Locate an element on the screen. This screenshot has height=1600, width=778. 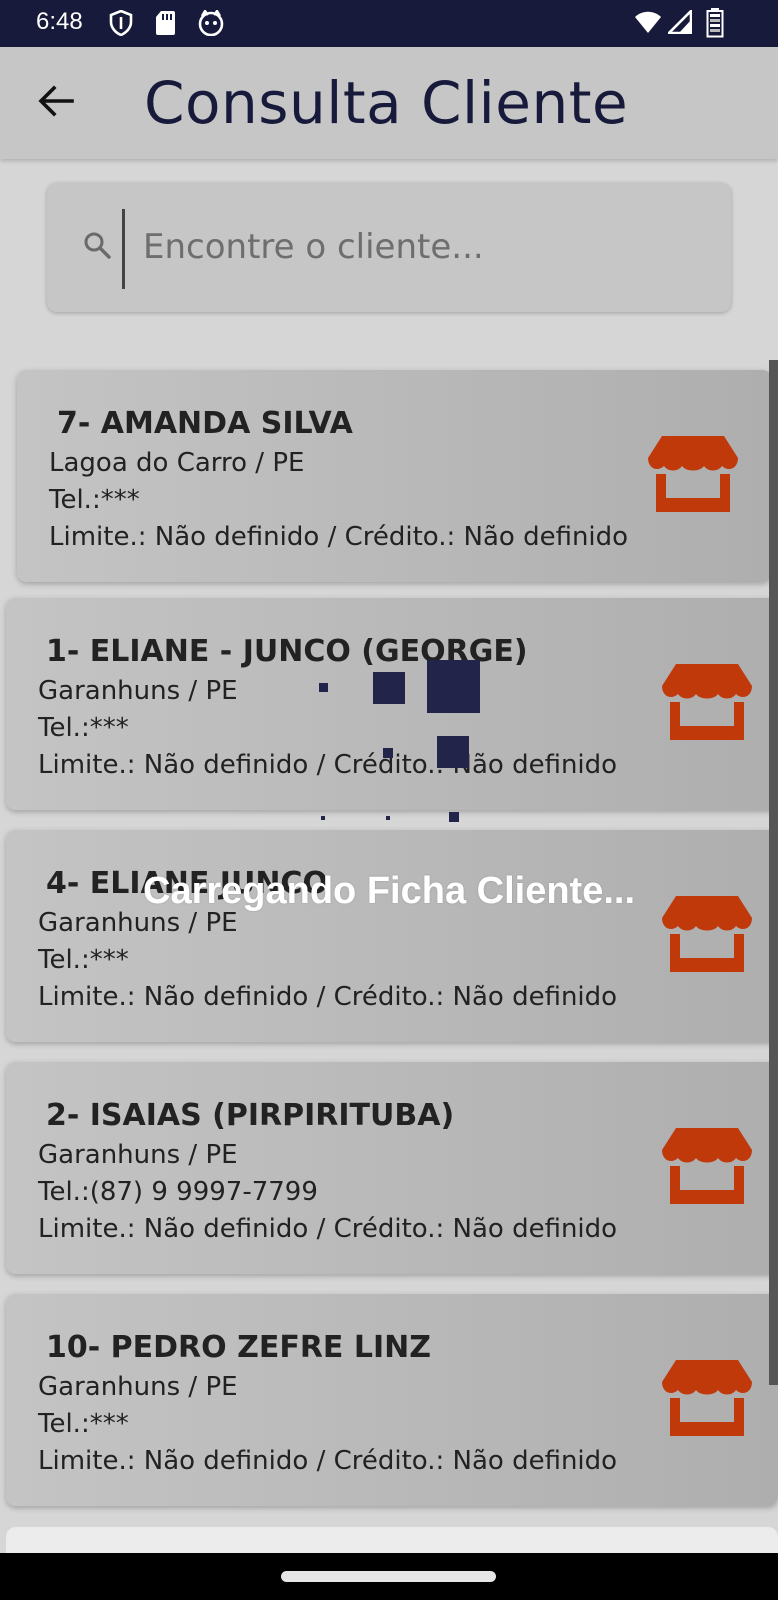
search-box is located at coordinates (389, 247).